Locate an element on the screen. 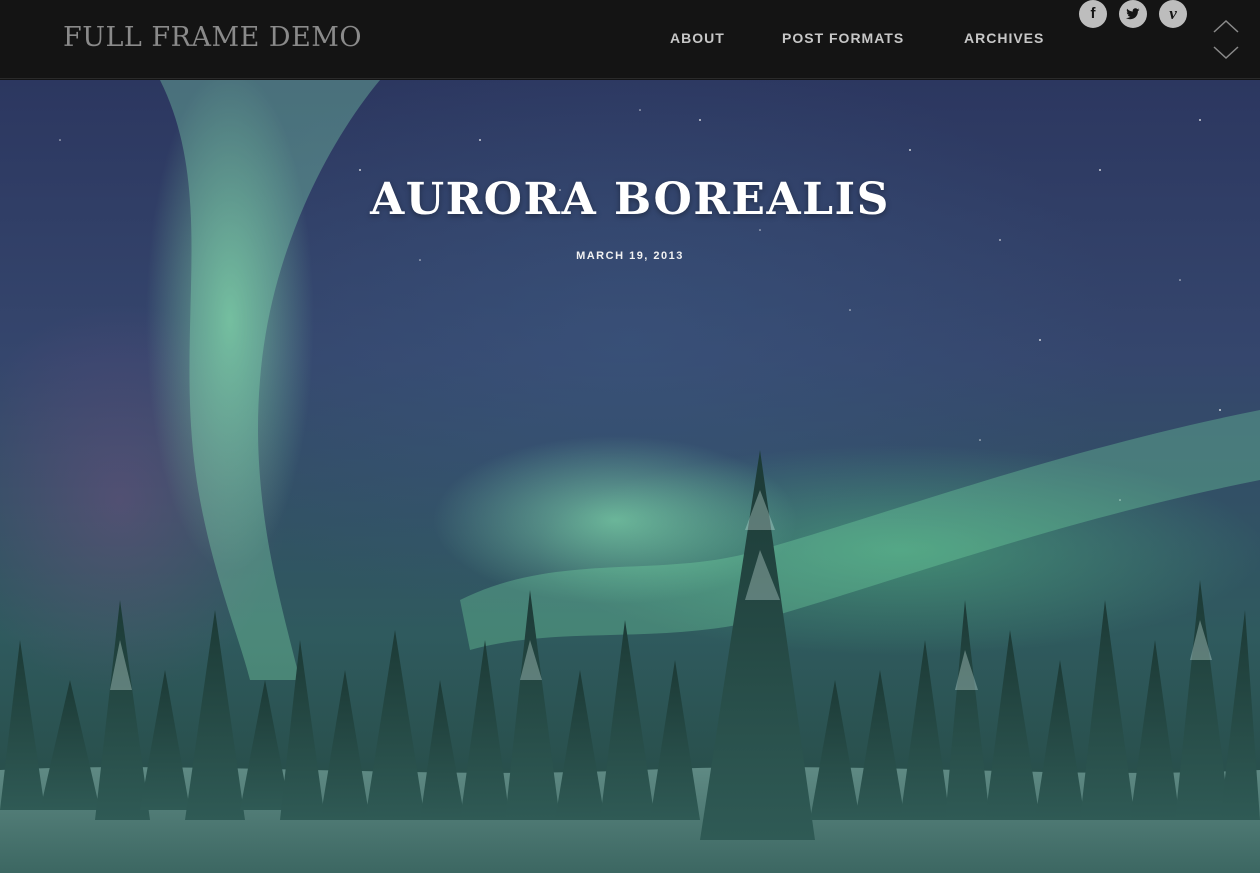  twitter-bird-icon is located at coordinates (1133, 14).